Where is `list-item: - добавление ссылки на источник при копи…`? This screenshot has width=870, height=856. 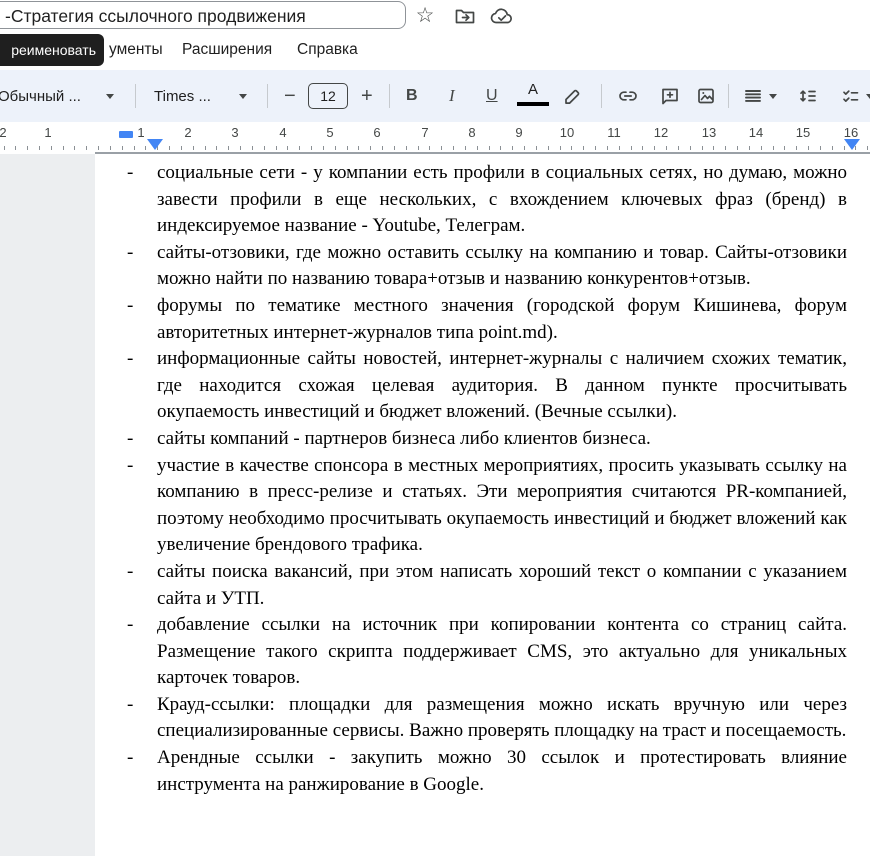 list-item: - добавление ссылки на источник при копи… is located at coordinates (487, 652).